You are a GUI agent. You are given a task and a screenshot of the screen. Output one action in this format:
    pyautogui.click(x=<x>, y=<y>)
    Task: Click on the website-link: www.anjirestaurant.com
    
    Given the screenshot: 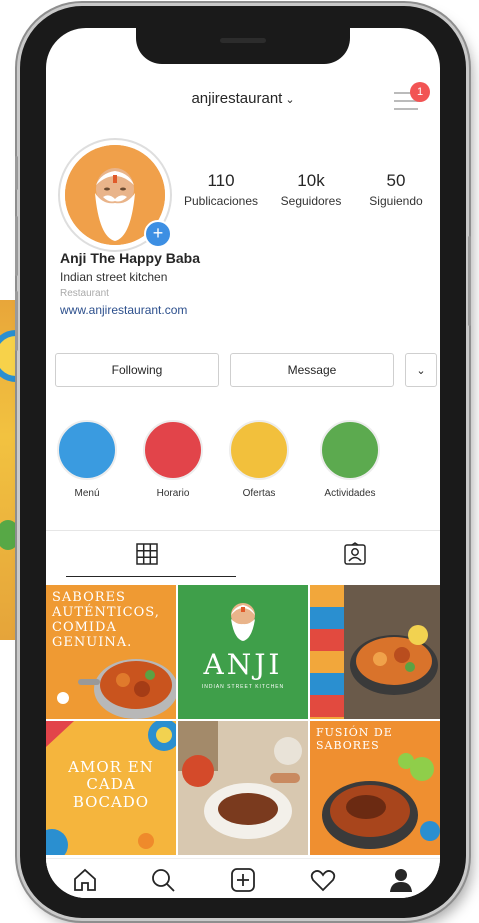 What is the action you would take?
    pyautogui.click(x=245, y=310)
    